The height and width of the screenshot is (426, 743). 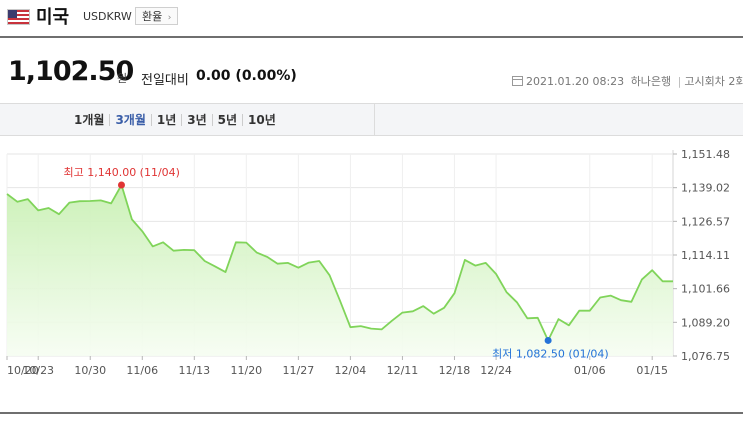 I want to click on quote-bank: 하나은행, so click(x=651, y=81).